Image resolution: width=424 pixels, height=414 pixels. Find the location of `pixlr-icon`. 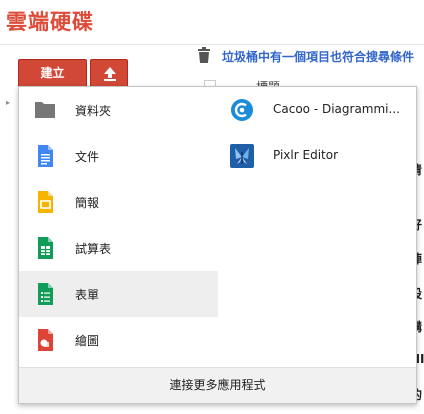

pixlr-icon is located at coordinates (242, 156).